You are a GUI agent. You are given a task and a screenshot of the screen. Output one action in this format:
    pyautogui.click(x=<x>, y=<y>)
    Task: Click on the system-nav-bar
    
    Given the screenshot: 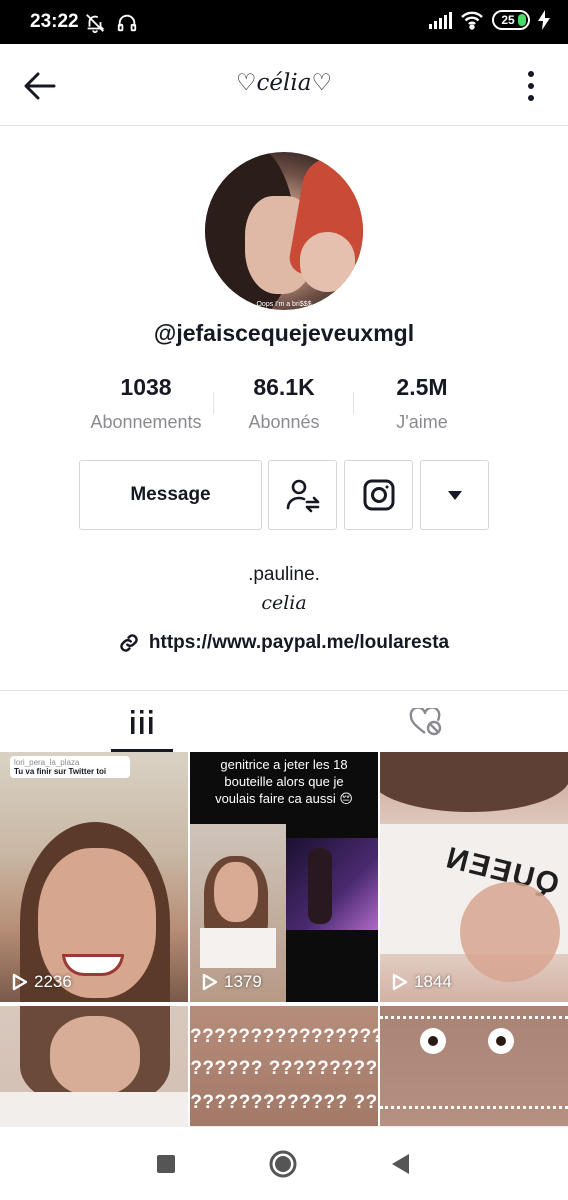 What is the action you would take?
    pyautogui.click(x=284, y=1163)
    